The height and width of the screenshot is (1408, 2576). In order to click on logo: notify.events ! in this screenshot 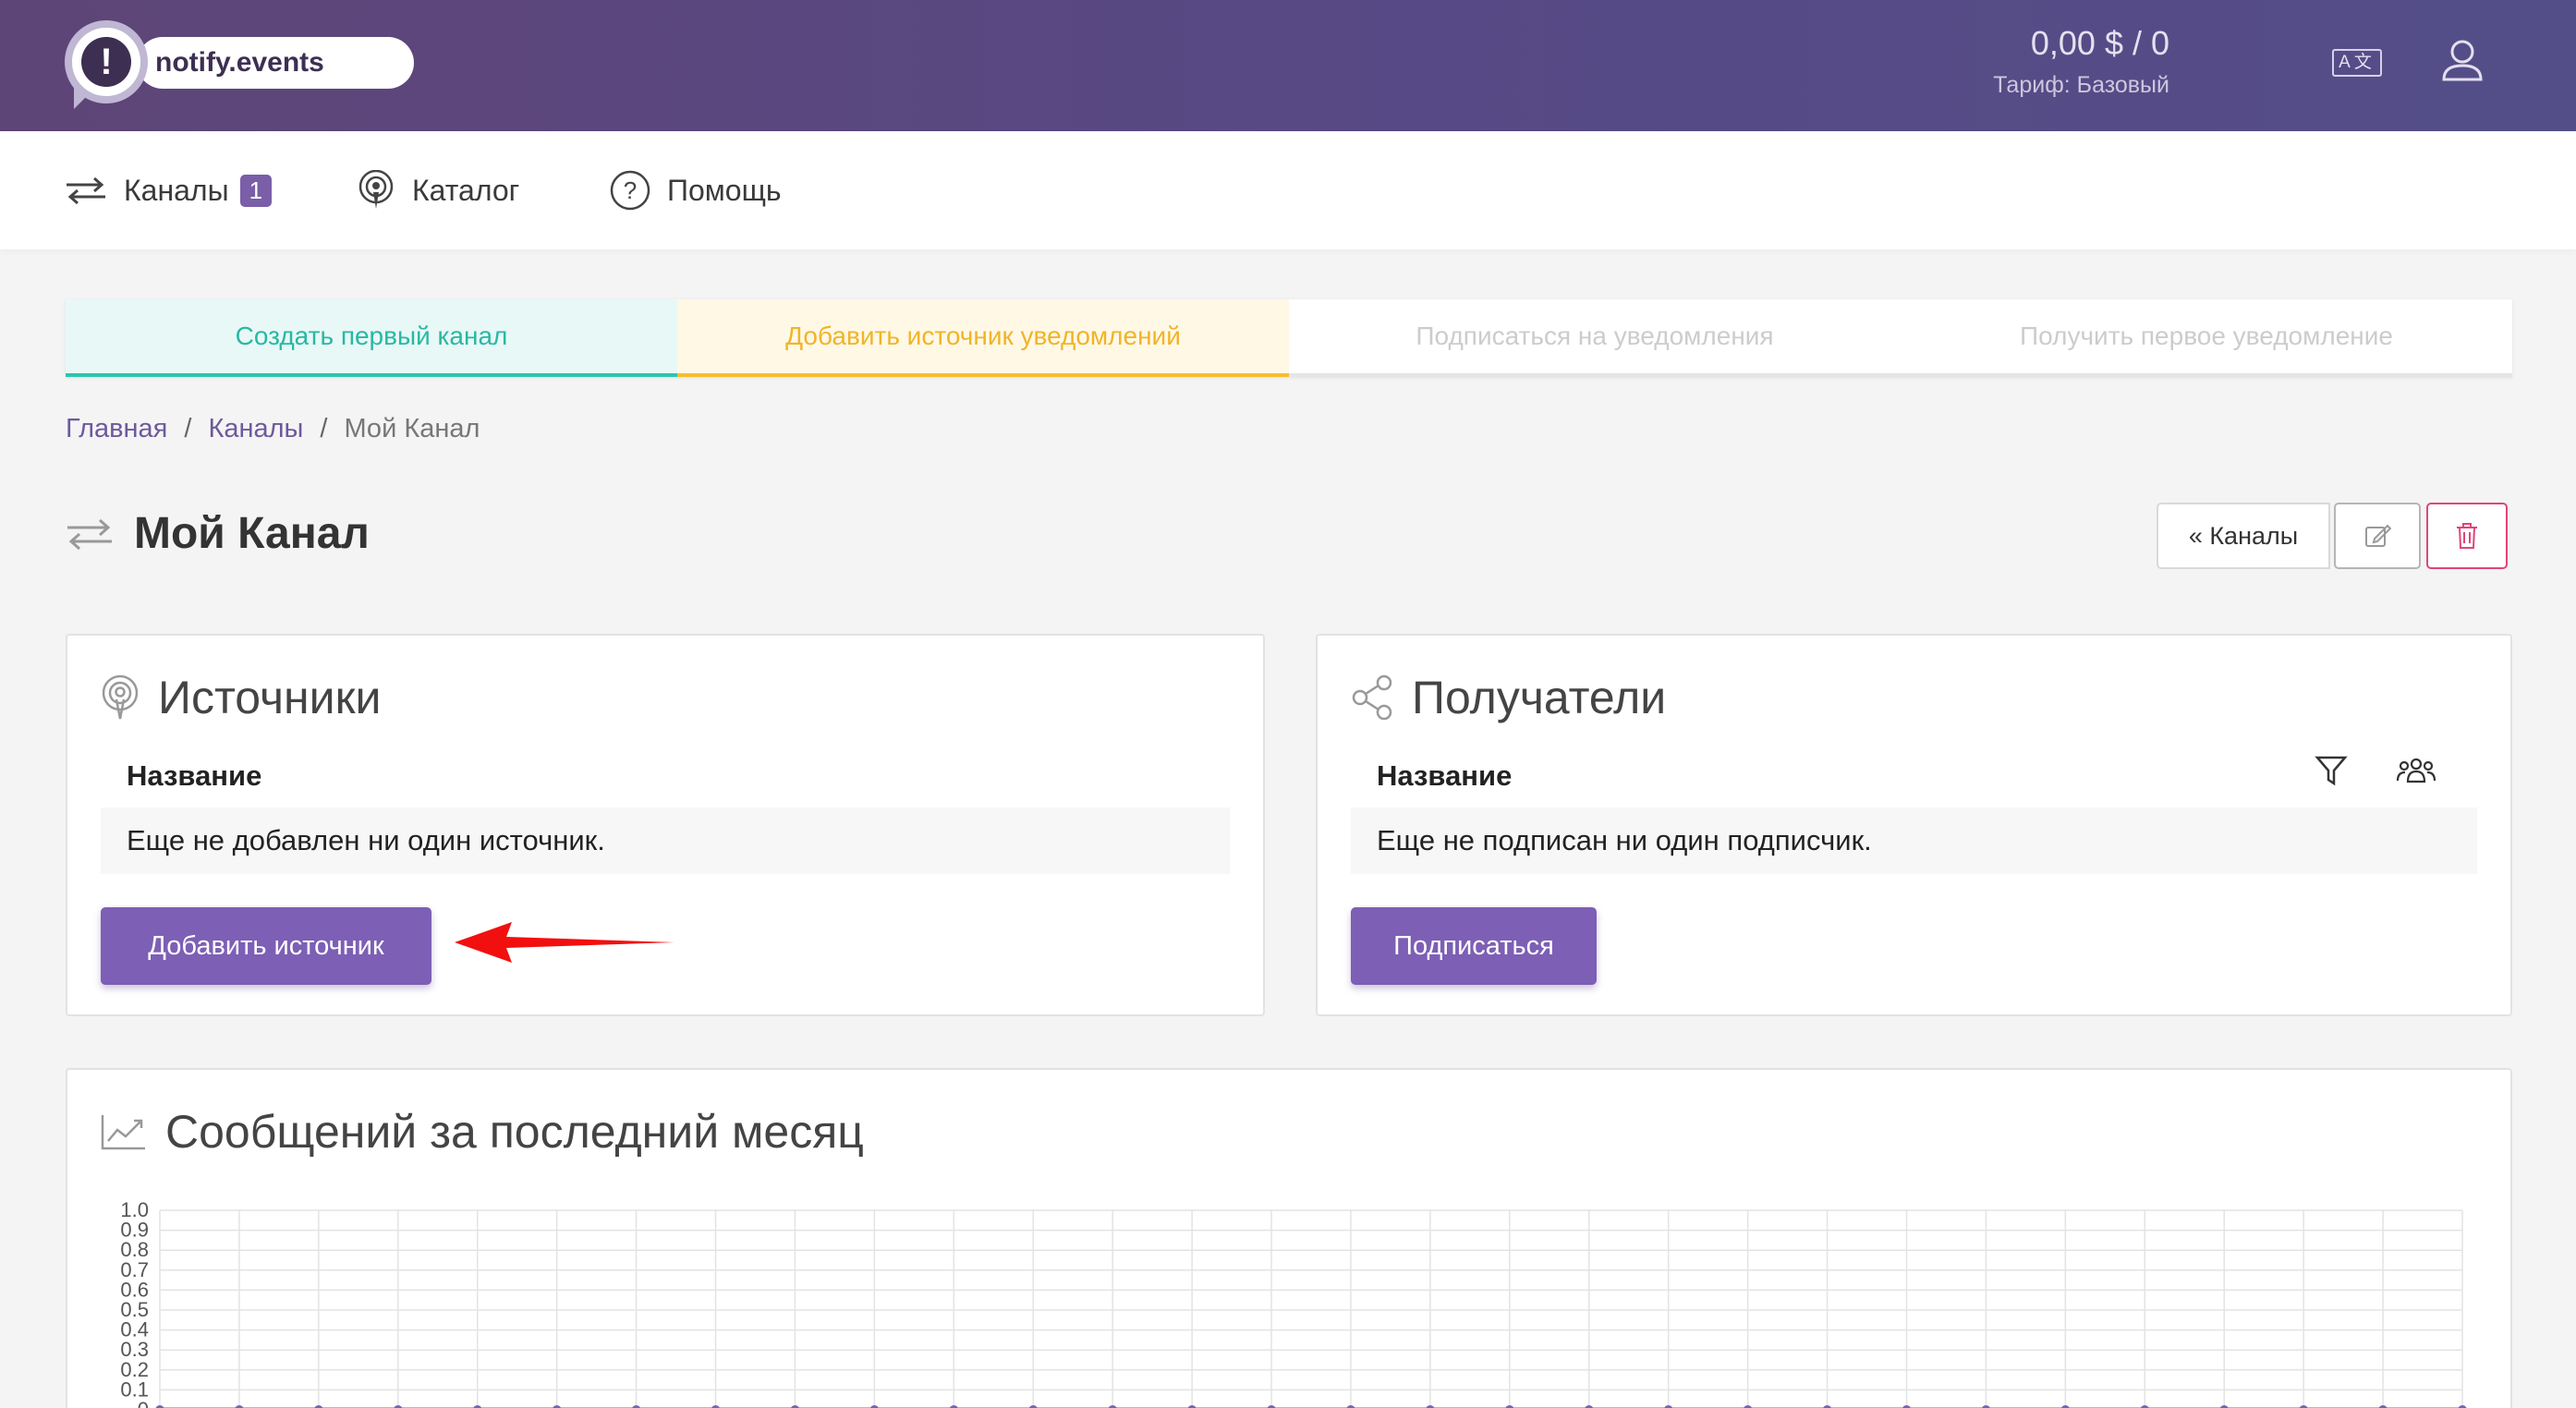, I will do `click(239, 64)`.